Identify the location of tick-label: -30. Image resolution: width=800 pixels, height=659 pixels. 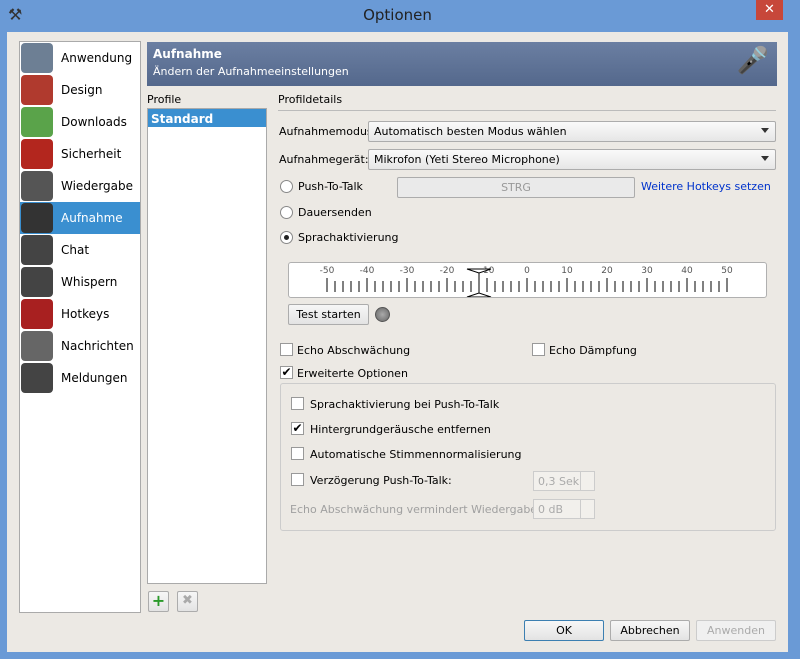
(407, 271).